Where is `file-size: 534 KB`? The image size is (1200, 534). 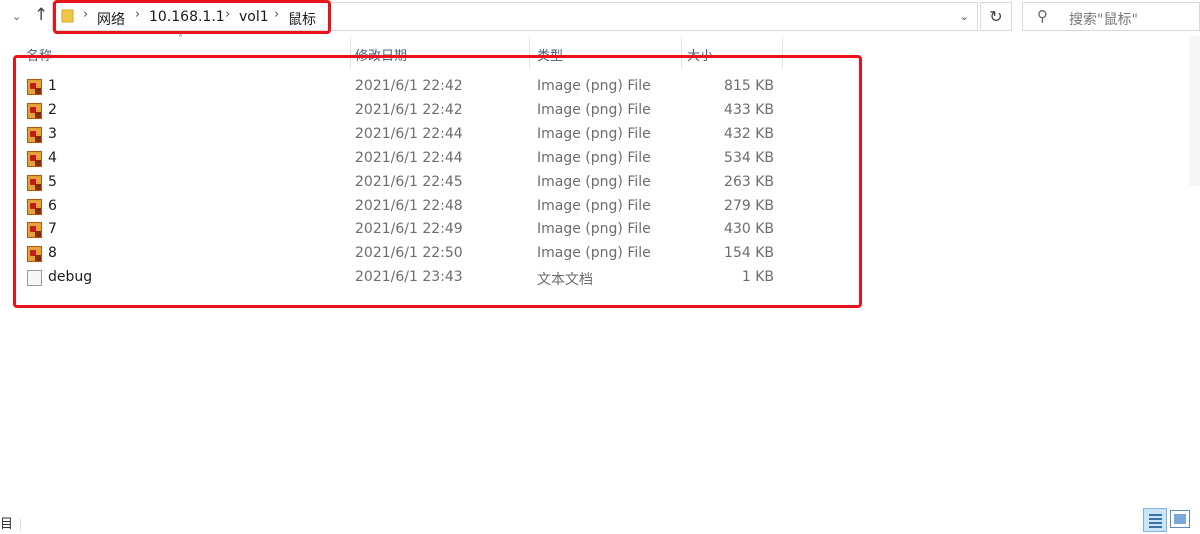 file-size: 534 KB is located at coordinates (749, 158).